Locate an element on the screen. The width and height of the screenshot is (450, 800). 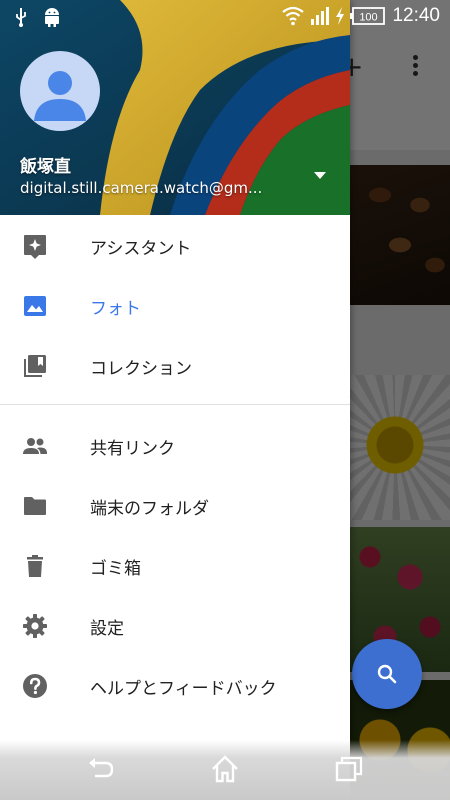
system-navigation-bar is located at coordinates (225, 770).